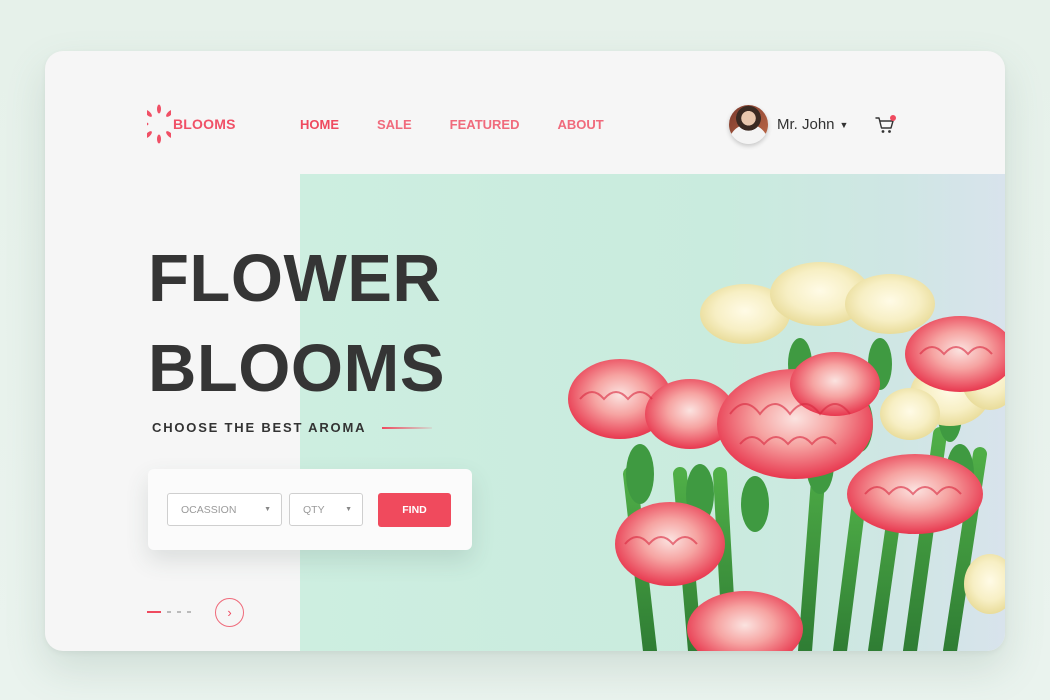 The image size is (1050, 700). Describe the element at coordinates (893, 118) in the screenshot. I see `cart-badge` at that location.